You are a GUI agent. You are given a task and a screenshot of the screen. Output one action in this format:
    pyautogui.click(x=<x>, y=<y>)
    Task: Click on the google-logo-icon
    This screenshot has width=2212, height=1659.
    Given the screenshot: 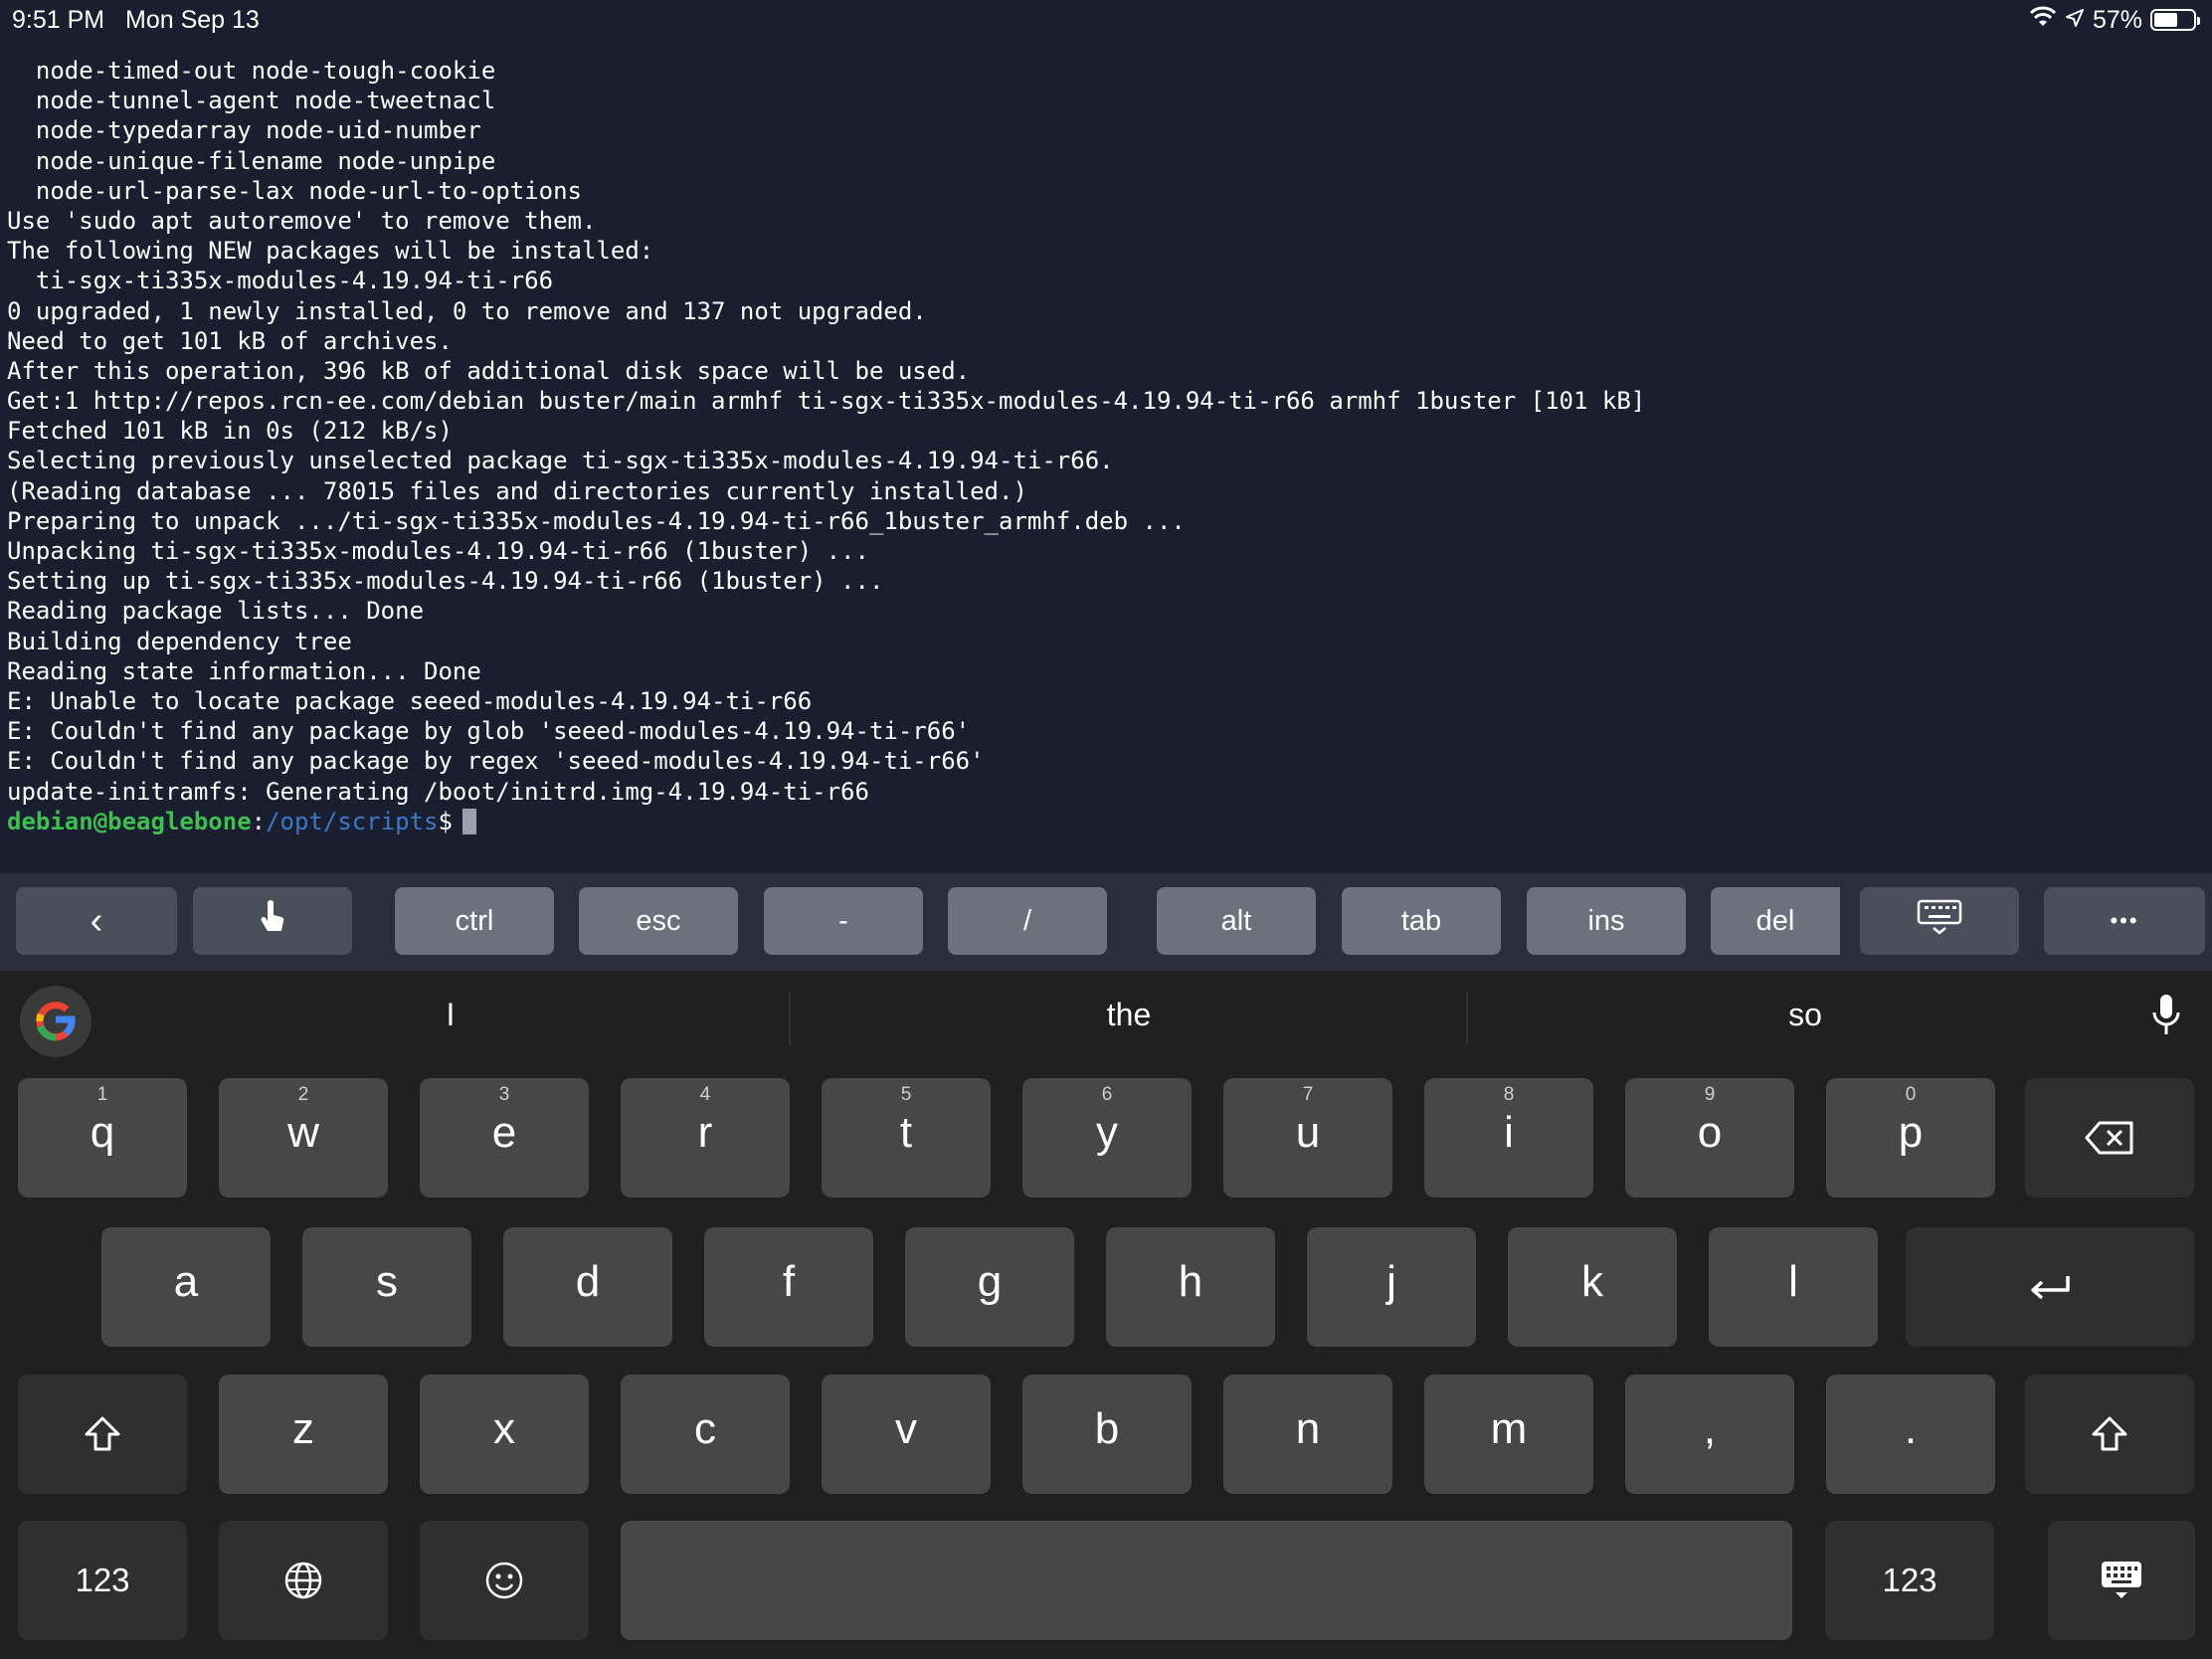 What is the action you would take?
    pyautogui.click(x=56, y=1021)
    